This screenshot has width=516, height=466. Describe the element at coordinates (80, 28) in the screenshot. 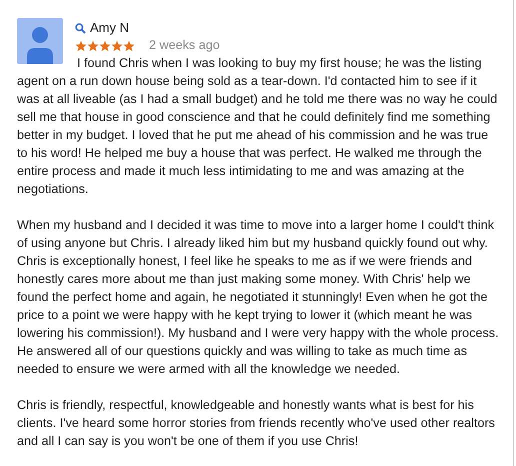

I see `search-icon` at that location.